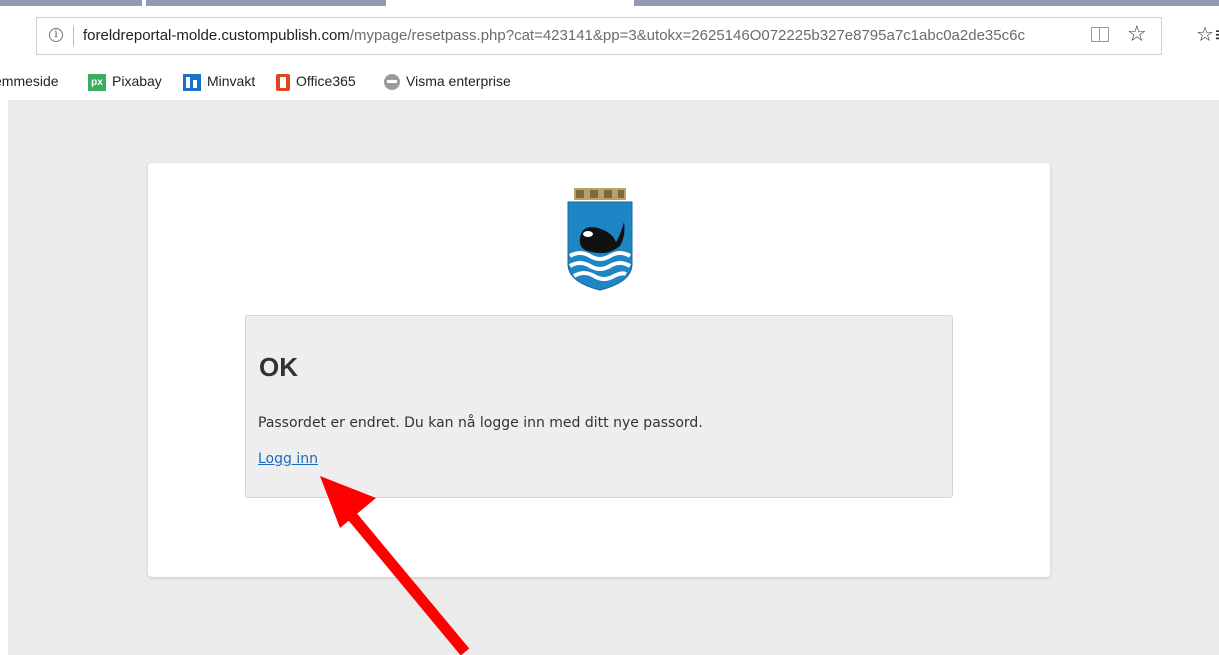  Describe the element at coordinates (392, 82) in the screenshot. I see `visma-icon` at that location.